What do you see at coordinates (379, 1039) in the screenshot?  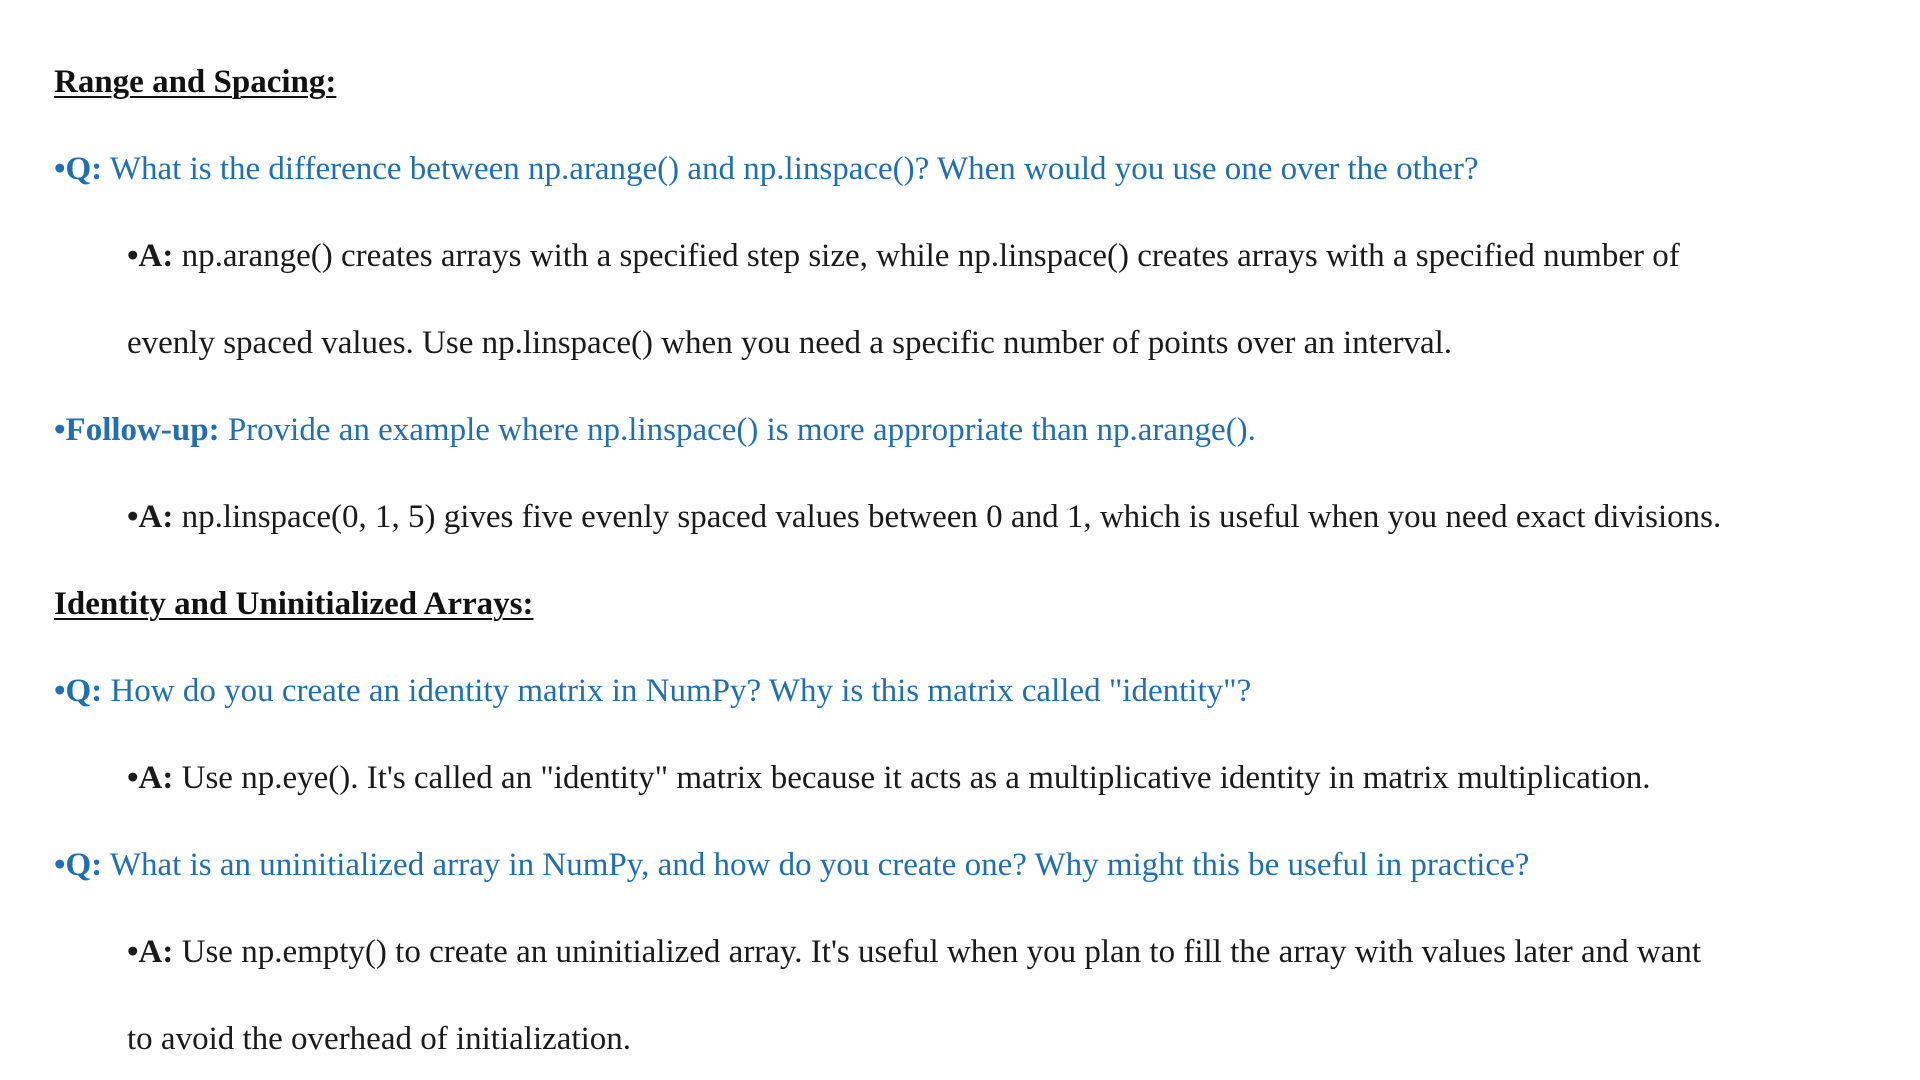 I see `answer-continuation: to avoid the overhead of initialization.` at bounding box center [379, 1039].